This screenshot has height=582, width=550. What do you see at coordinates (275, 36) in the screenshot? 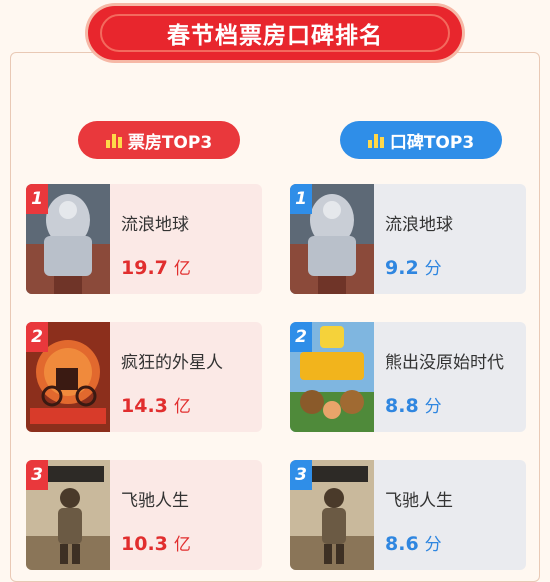
I see `page-title: 春节档票房口碑排名` at bounding box center [275, 36].